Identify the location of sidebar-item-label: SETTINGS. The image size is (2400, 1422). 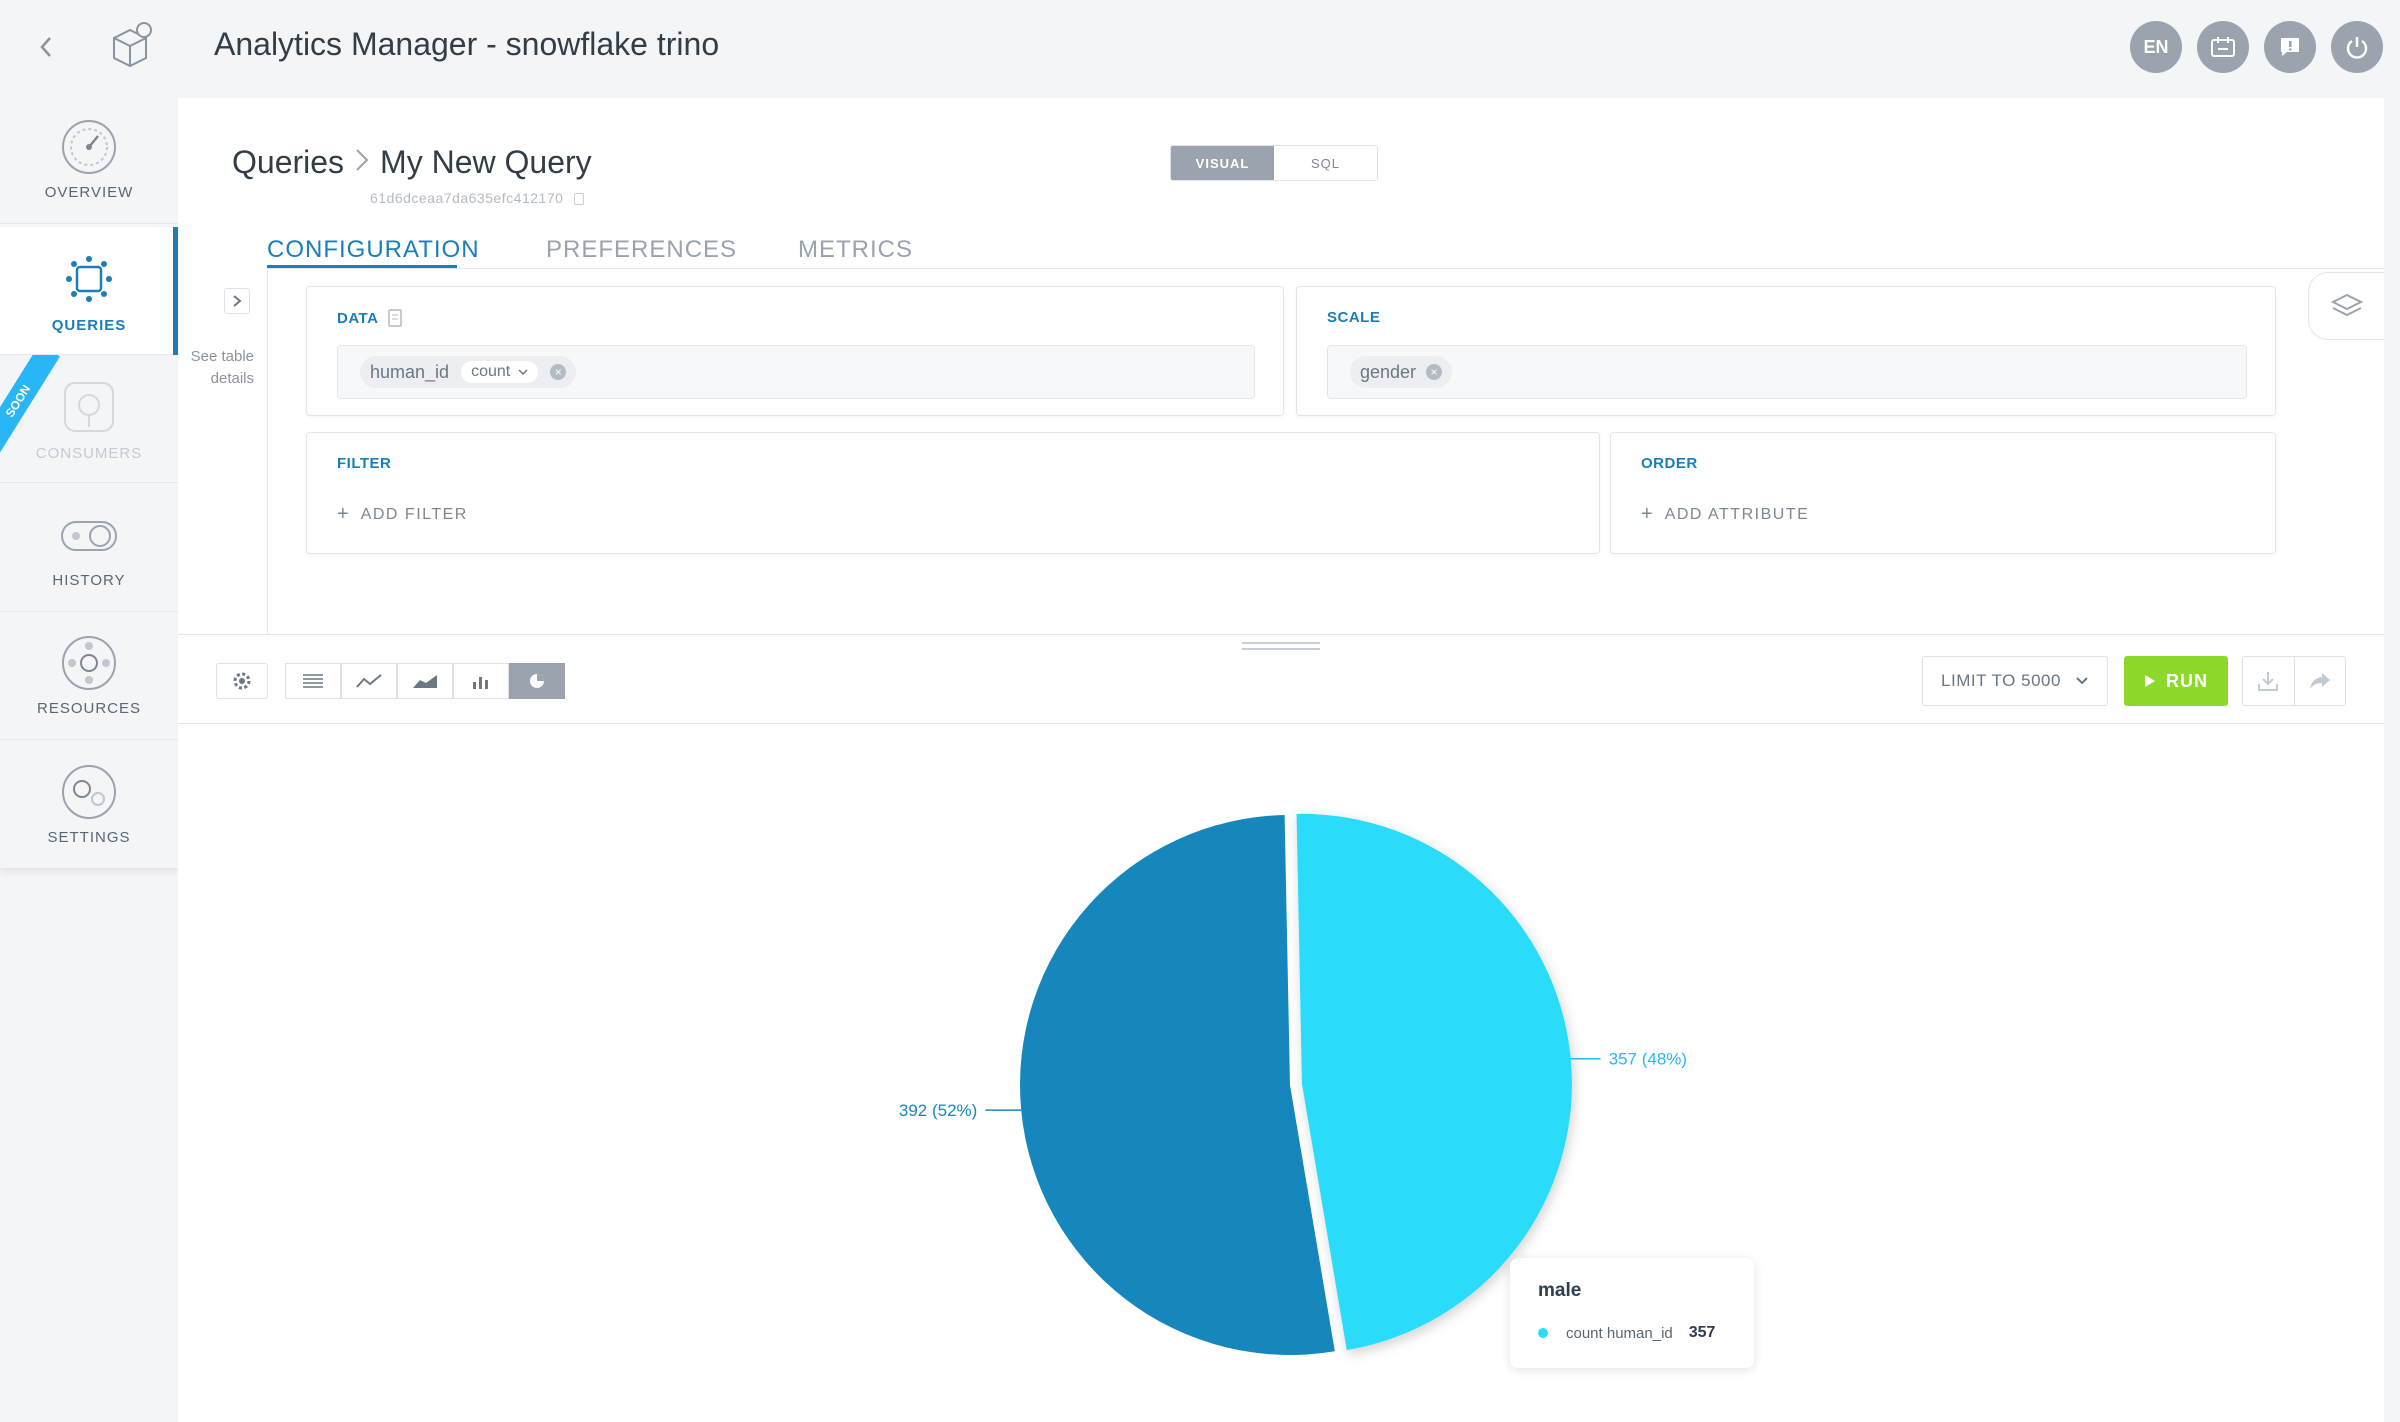
(89, 837).